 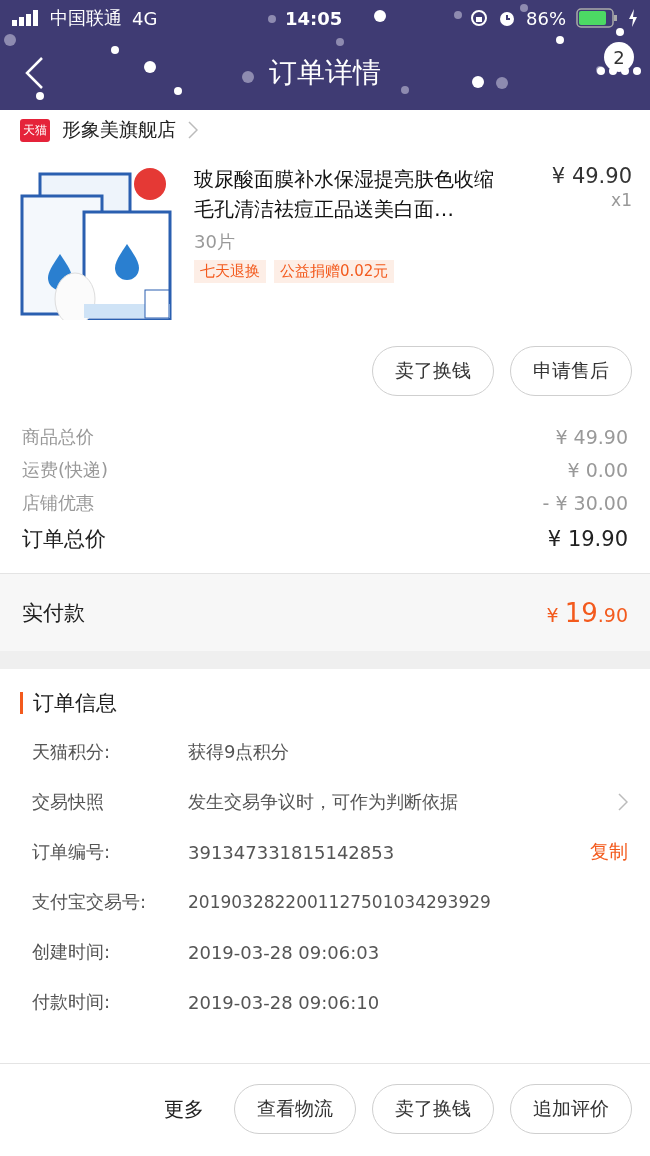 I want to click on info-label: 天猫积分:, so click(x=72, y=752).